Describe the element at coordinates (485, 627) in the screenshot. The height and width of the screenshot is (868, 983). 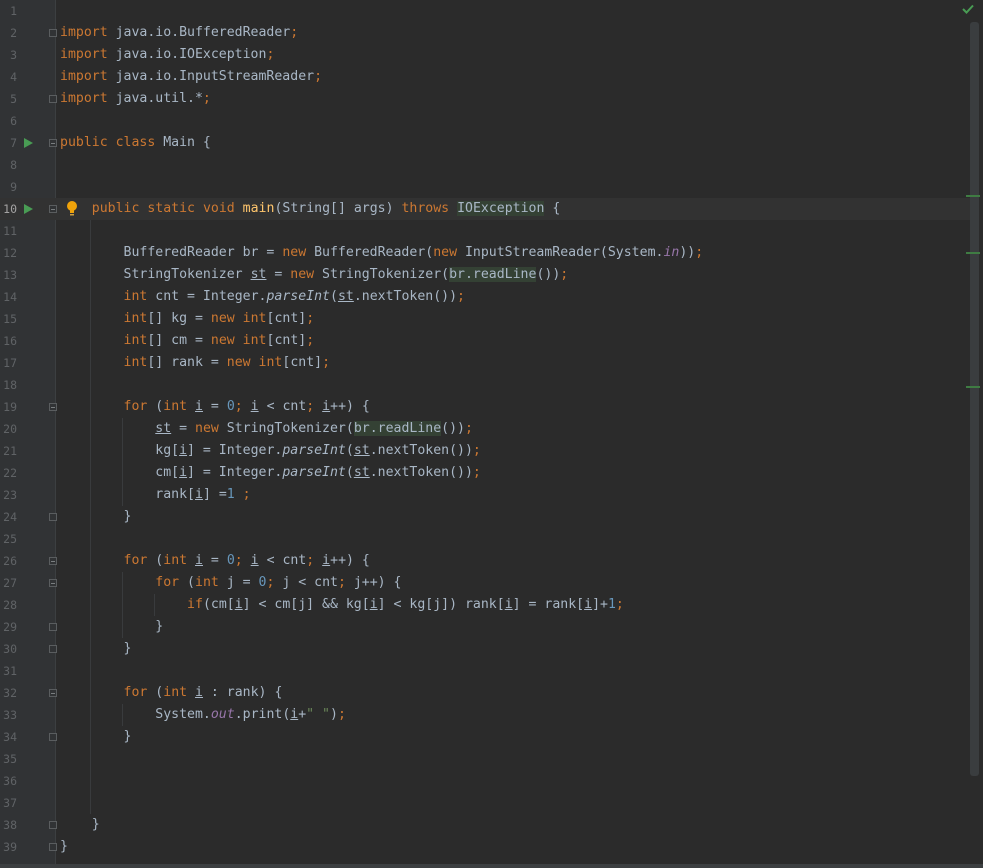
I see `code-line: 29 }` at that location.